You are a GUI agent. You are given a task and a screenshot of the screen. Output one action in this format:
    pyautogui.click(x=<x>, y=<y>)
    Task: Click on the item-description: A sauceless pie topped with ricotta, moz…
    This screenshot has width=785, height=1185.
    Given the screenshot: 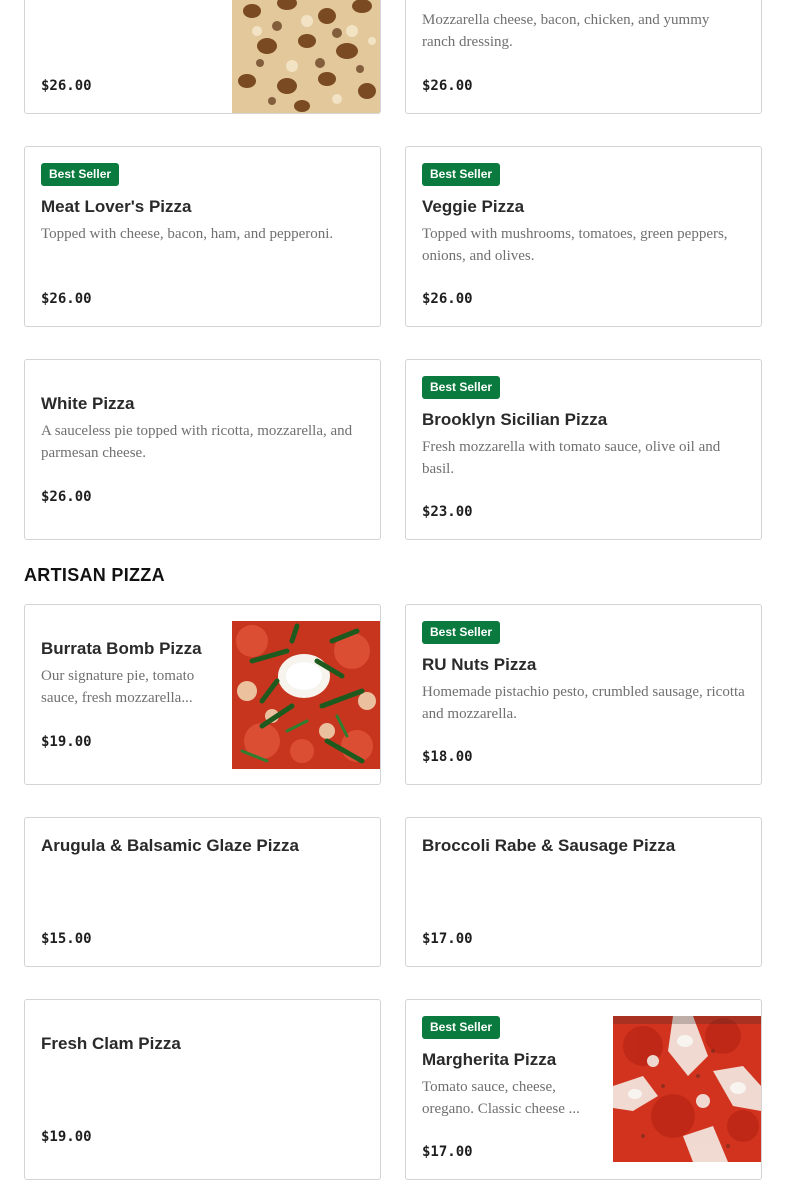 What is the action you would take?
    pyautogui.click(x=197, y=442)
    